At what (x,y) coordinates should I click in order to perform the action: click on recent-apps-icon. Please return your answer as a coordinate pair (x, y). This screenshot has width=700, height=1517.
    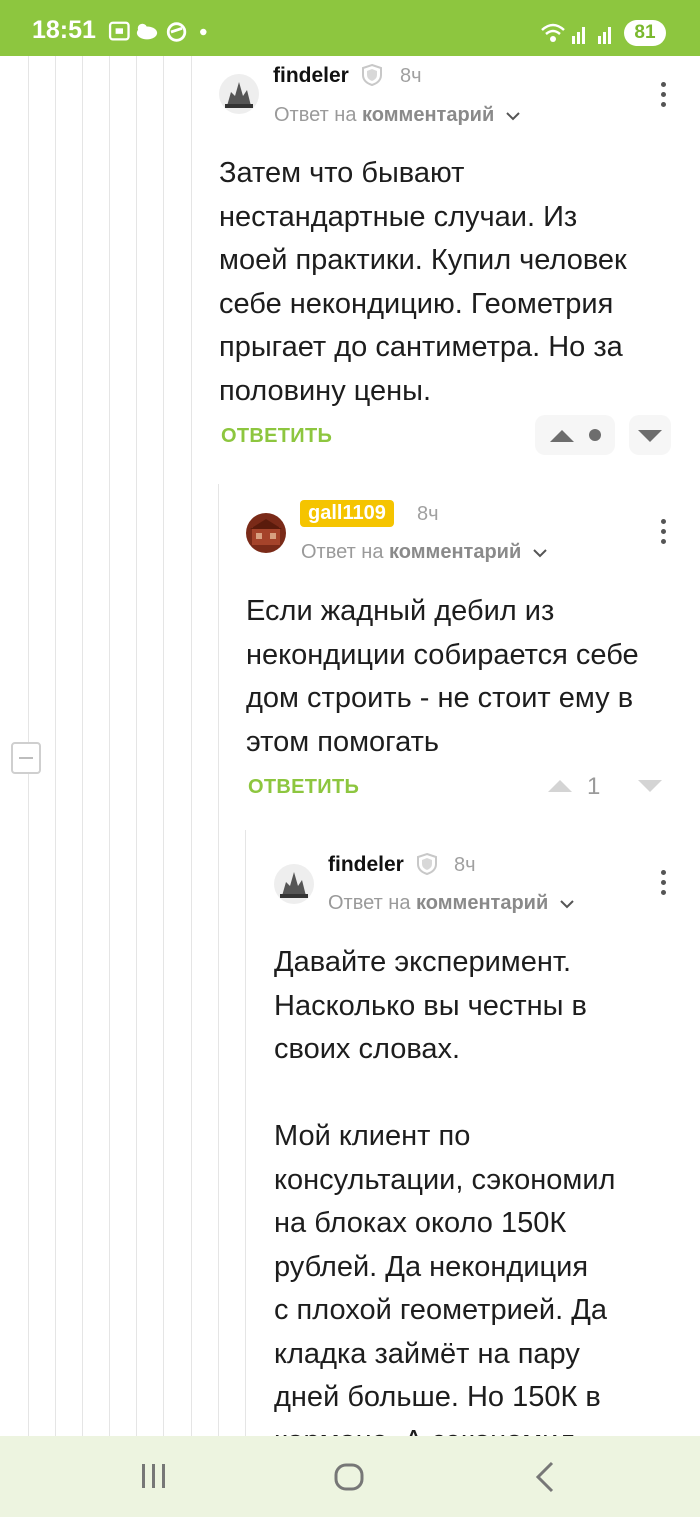
    Looking at the image, I should click on (154, 1476).